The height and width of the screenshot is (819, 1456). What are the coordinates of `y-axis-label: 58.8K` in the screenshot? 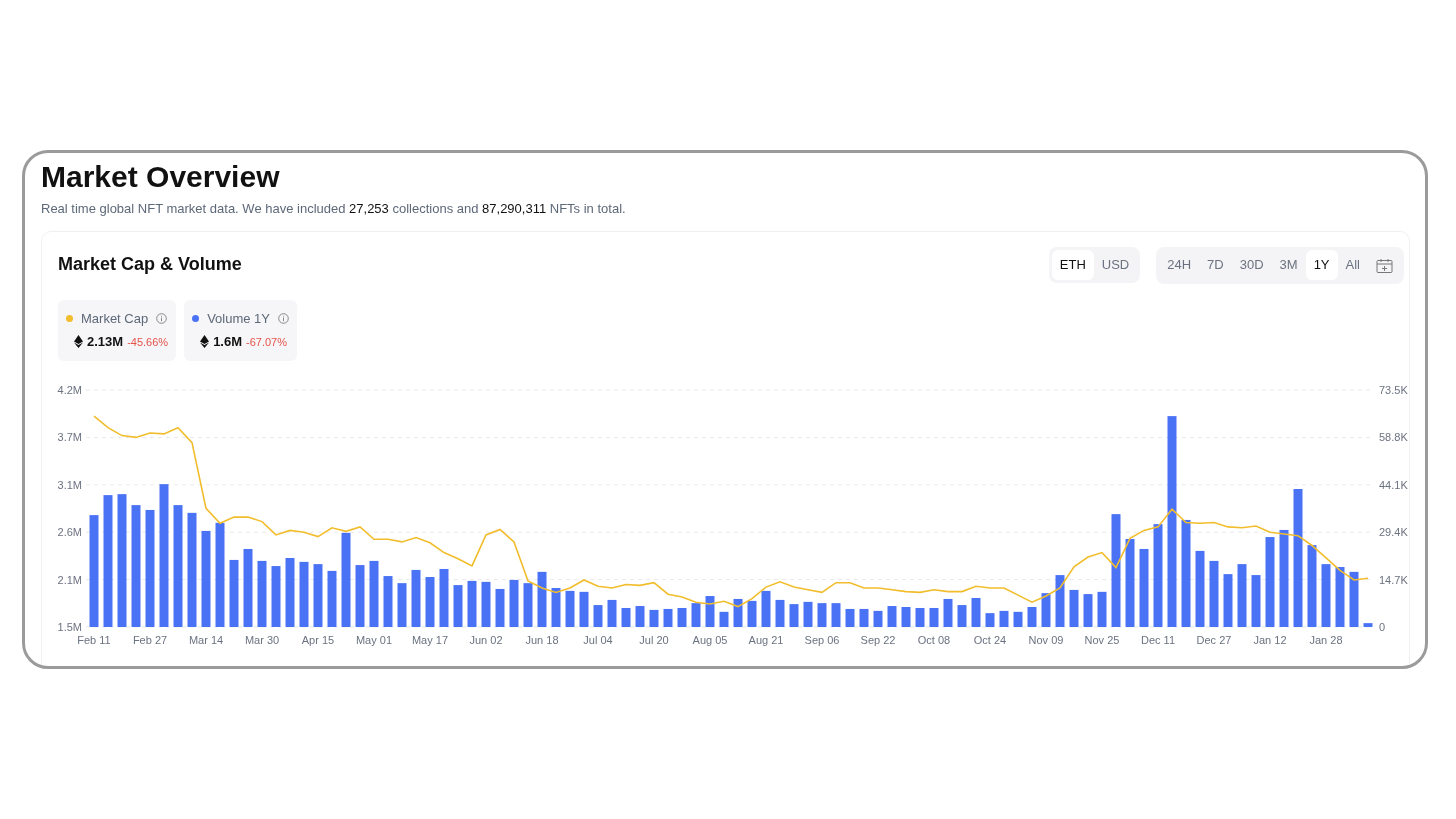 It's located at (1393, 436).